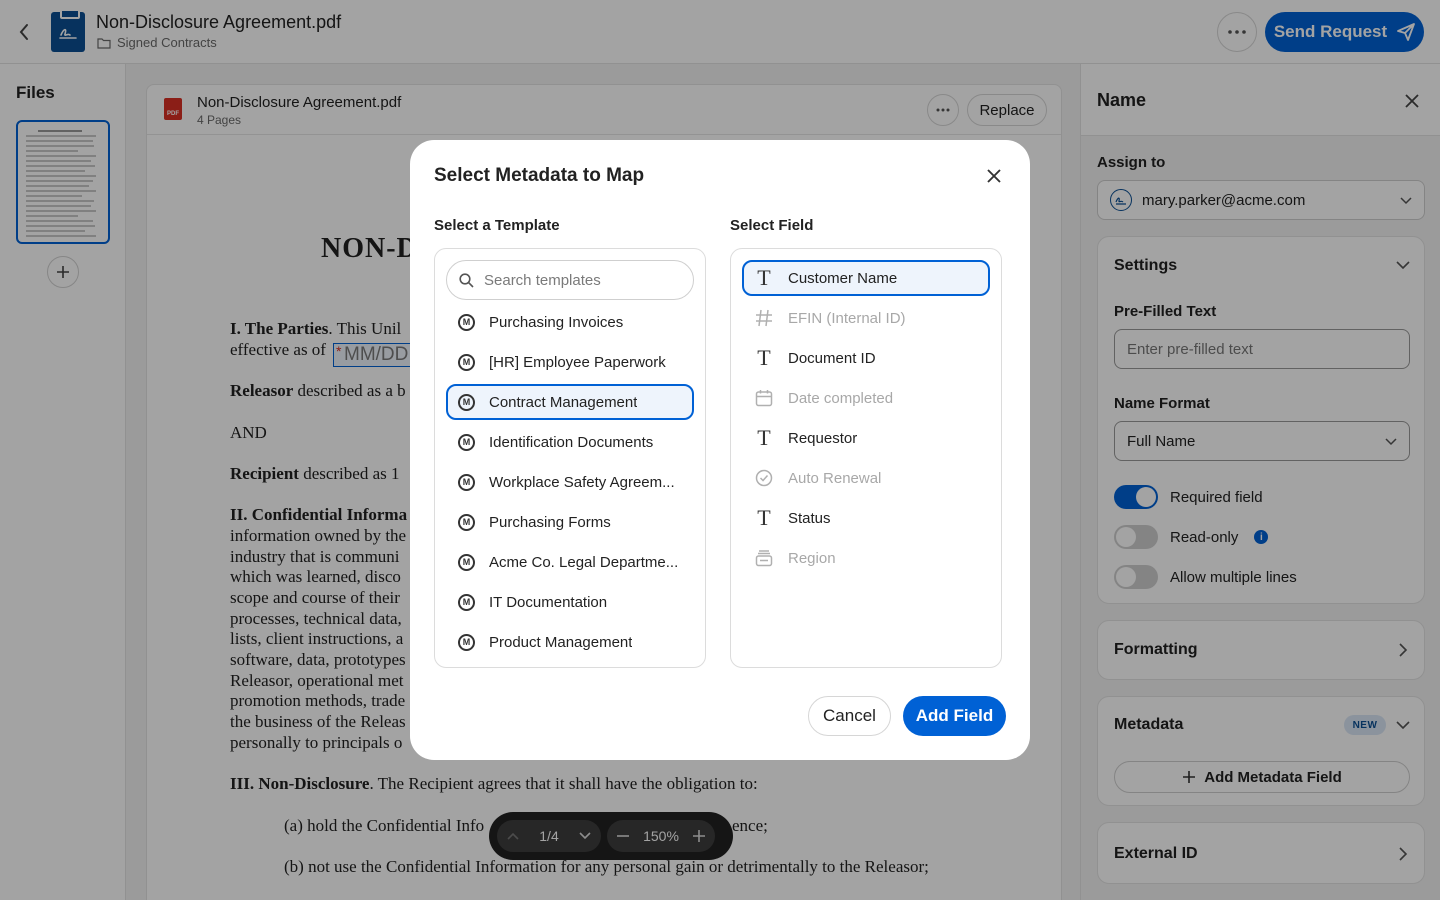 This screenshot has height=900, width=1440. I want to click on close-icon, so click(994, 176).